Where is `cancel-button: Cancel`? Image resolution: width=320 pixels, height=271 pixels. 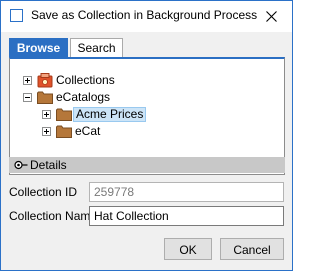
cancel-button: Cancel is located at coordinates (252, 249).